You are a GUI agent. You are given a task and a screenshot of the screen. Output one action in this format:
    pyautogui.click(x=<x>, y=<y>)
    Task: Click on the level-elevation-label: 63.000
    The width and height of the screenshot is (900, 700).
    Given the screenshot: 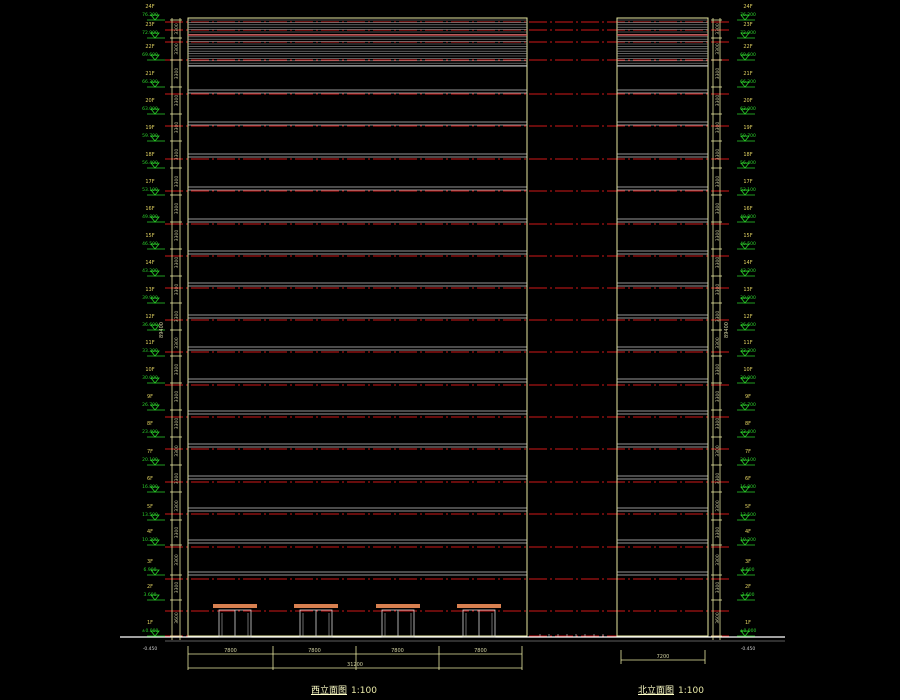 What is the action you would take?
    pyautogui.click(x=748, y=109)
    